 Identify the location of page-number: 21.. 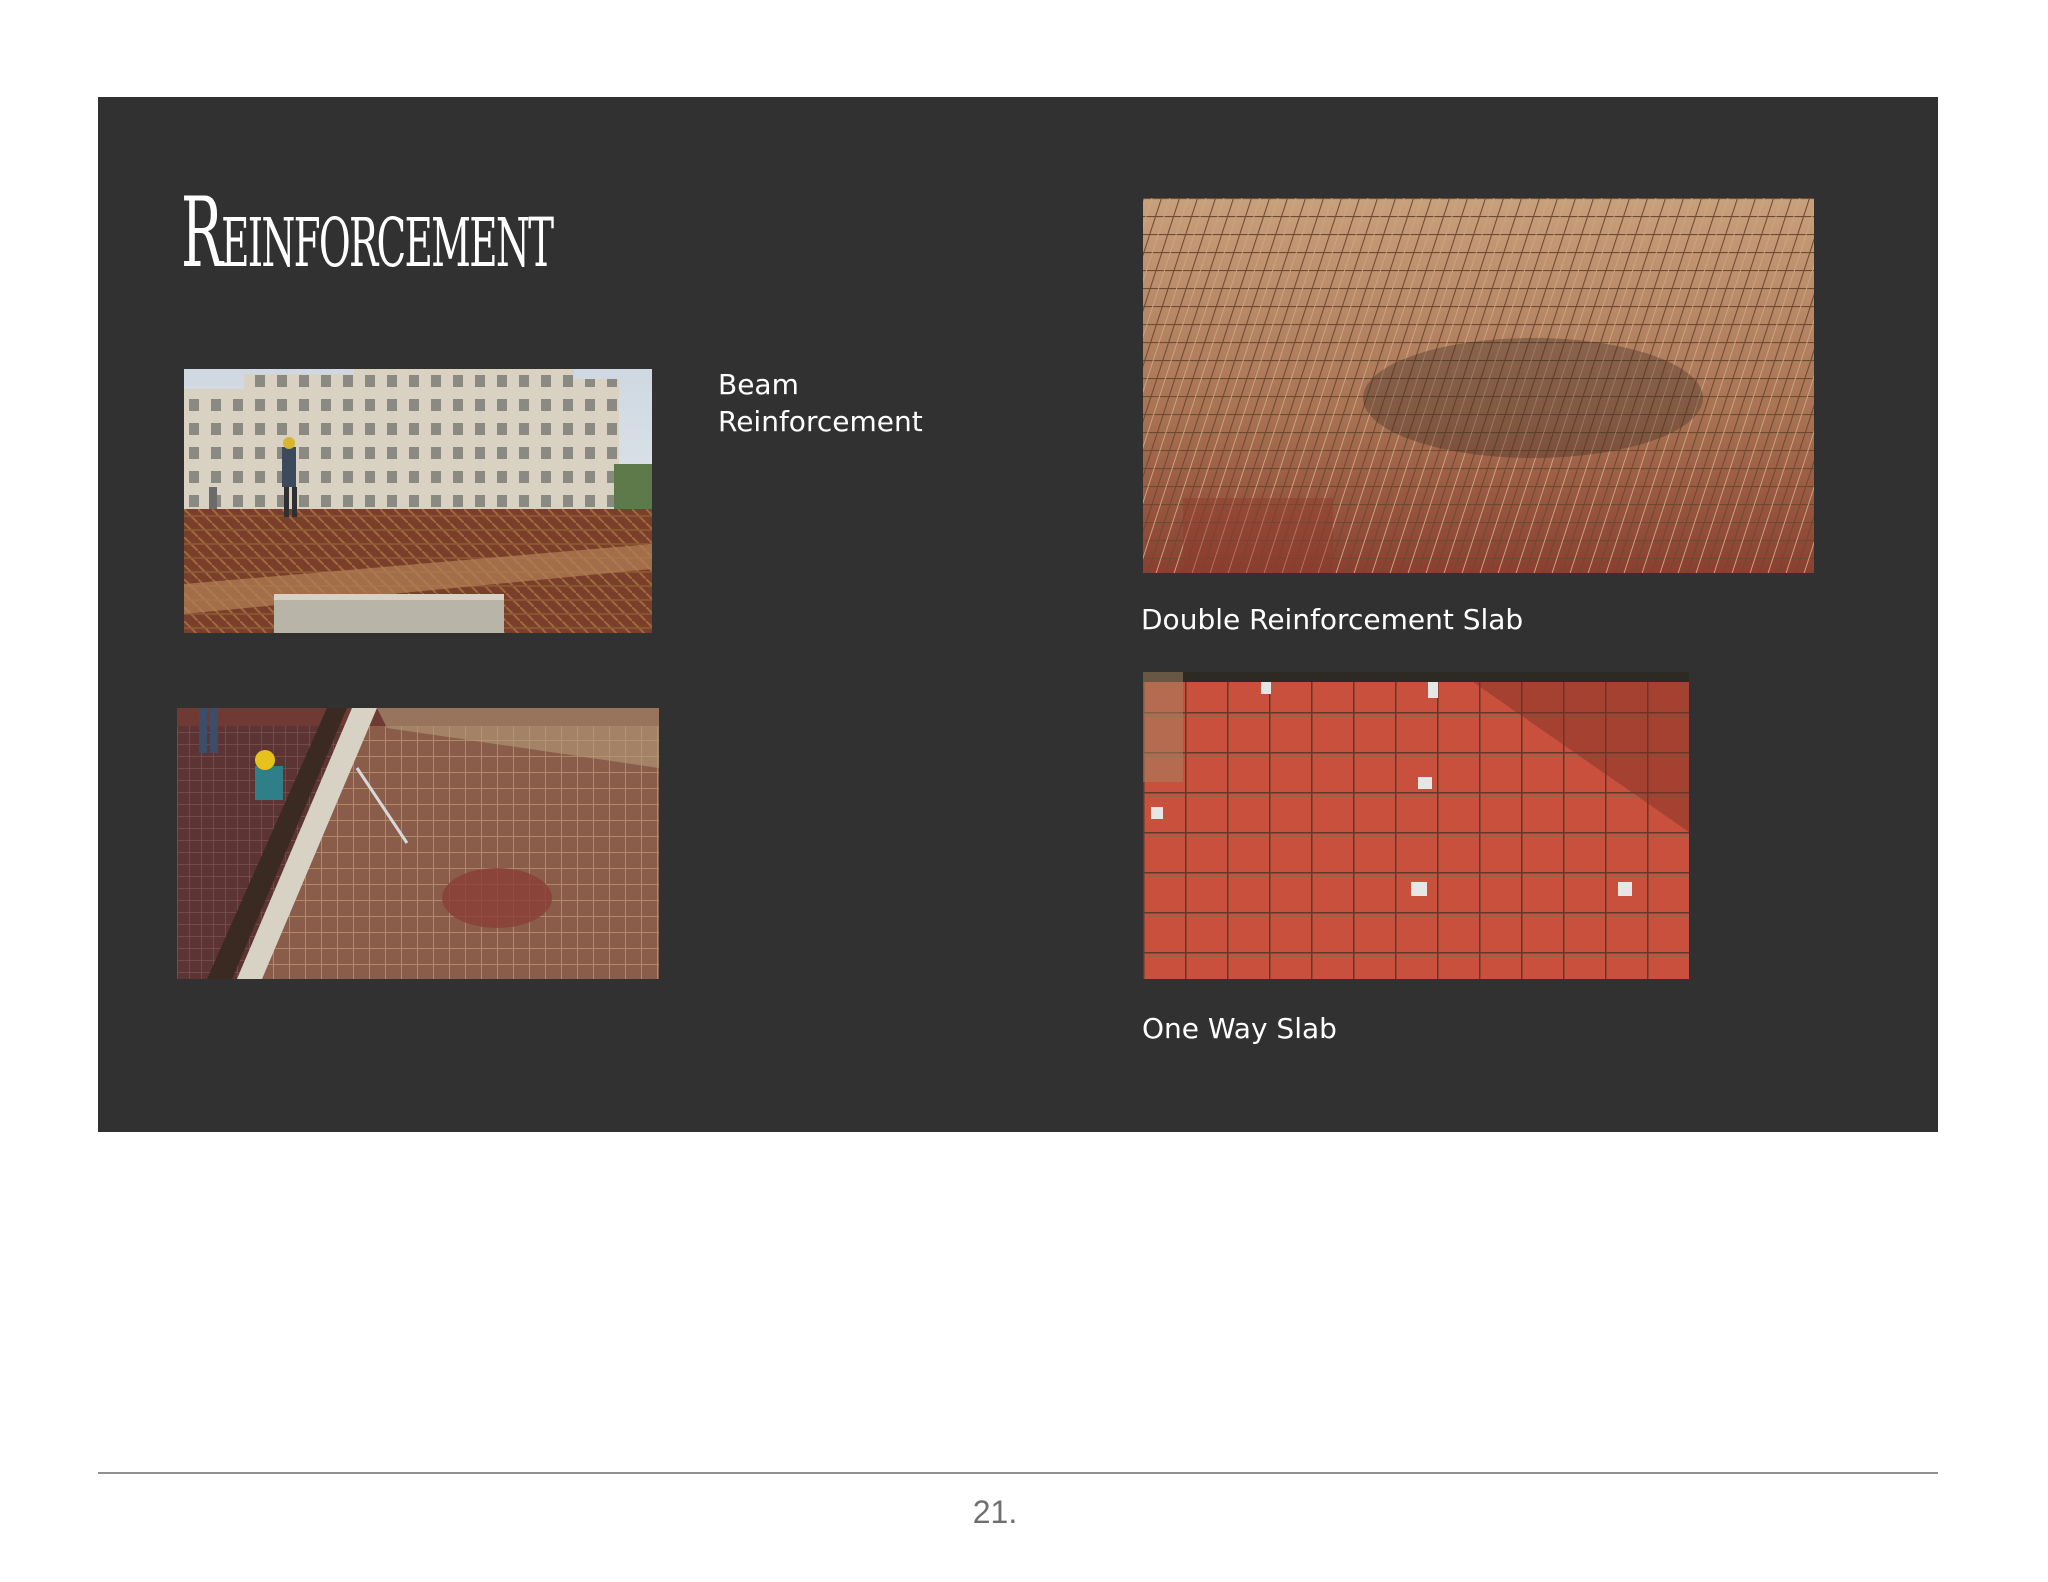
(995, 1512).